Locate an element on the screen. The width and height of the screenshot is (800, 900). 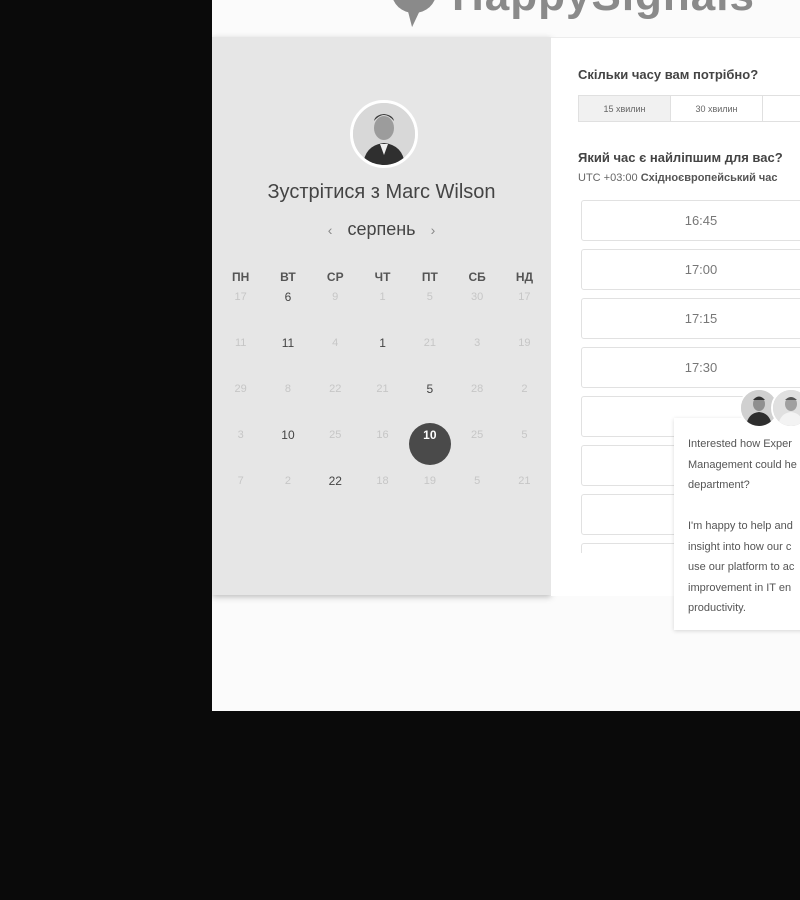
weekday-label: ВТ is located at coordinates (288, 277).